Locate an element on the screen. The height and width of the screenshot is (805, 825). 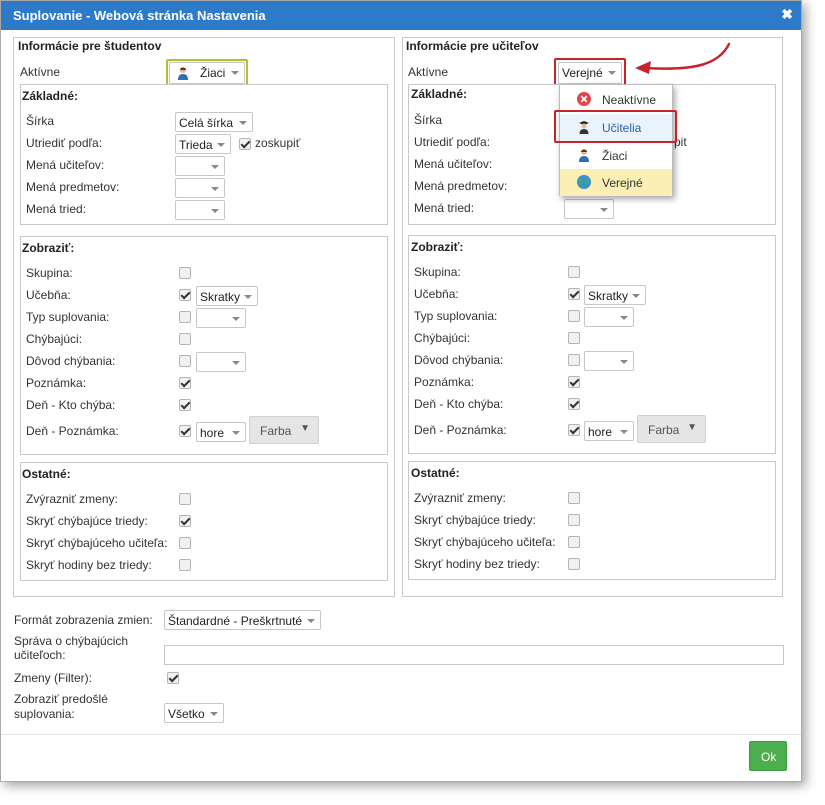
format-select: Štandardné - Preškrtnuté is located at coordinates (242, 620).